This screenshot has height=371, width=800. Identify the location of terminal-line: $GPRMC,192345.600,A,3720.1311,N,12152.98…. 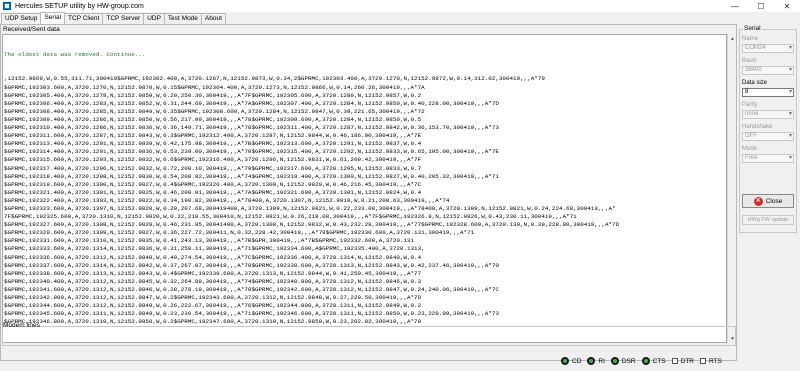
(251, 314).